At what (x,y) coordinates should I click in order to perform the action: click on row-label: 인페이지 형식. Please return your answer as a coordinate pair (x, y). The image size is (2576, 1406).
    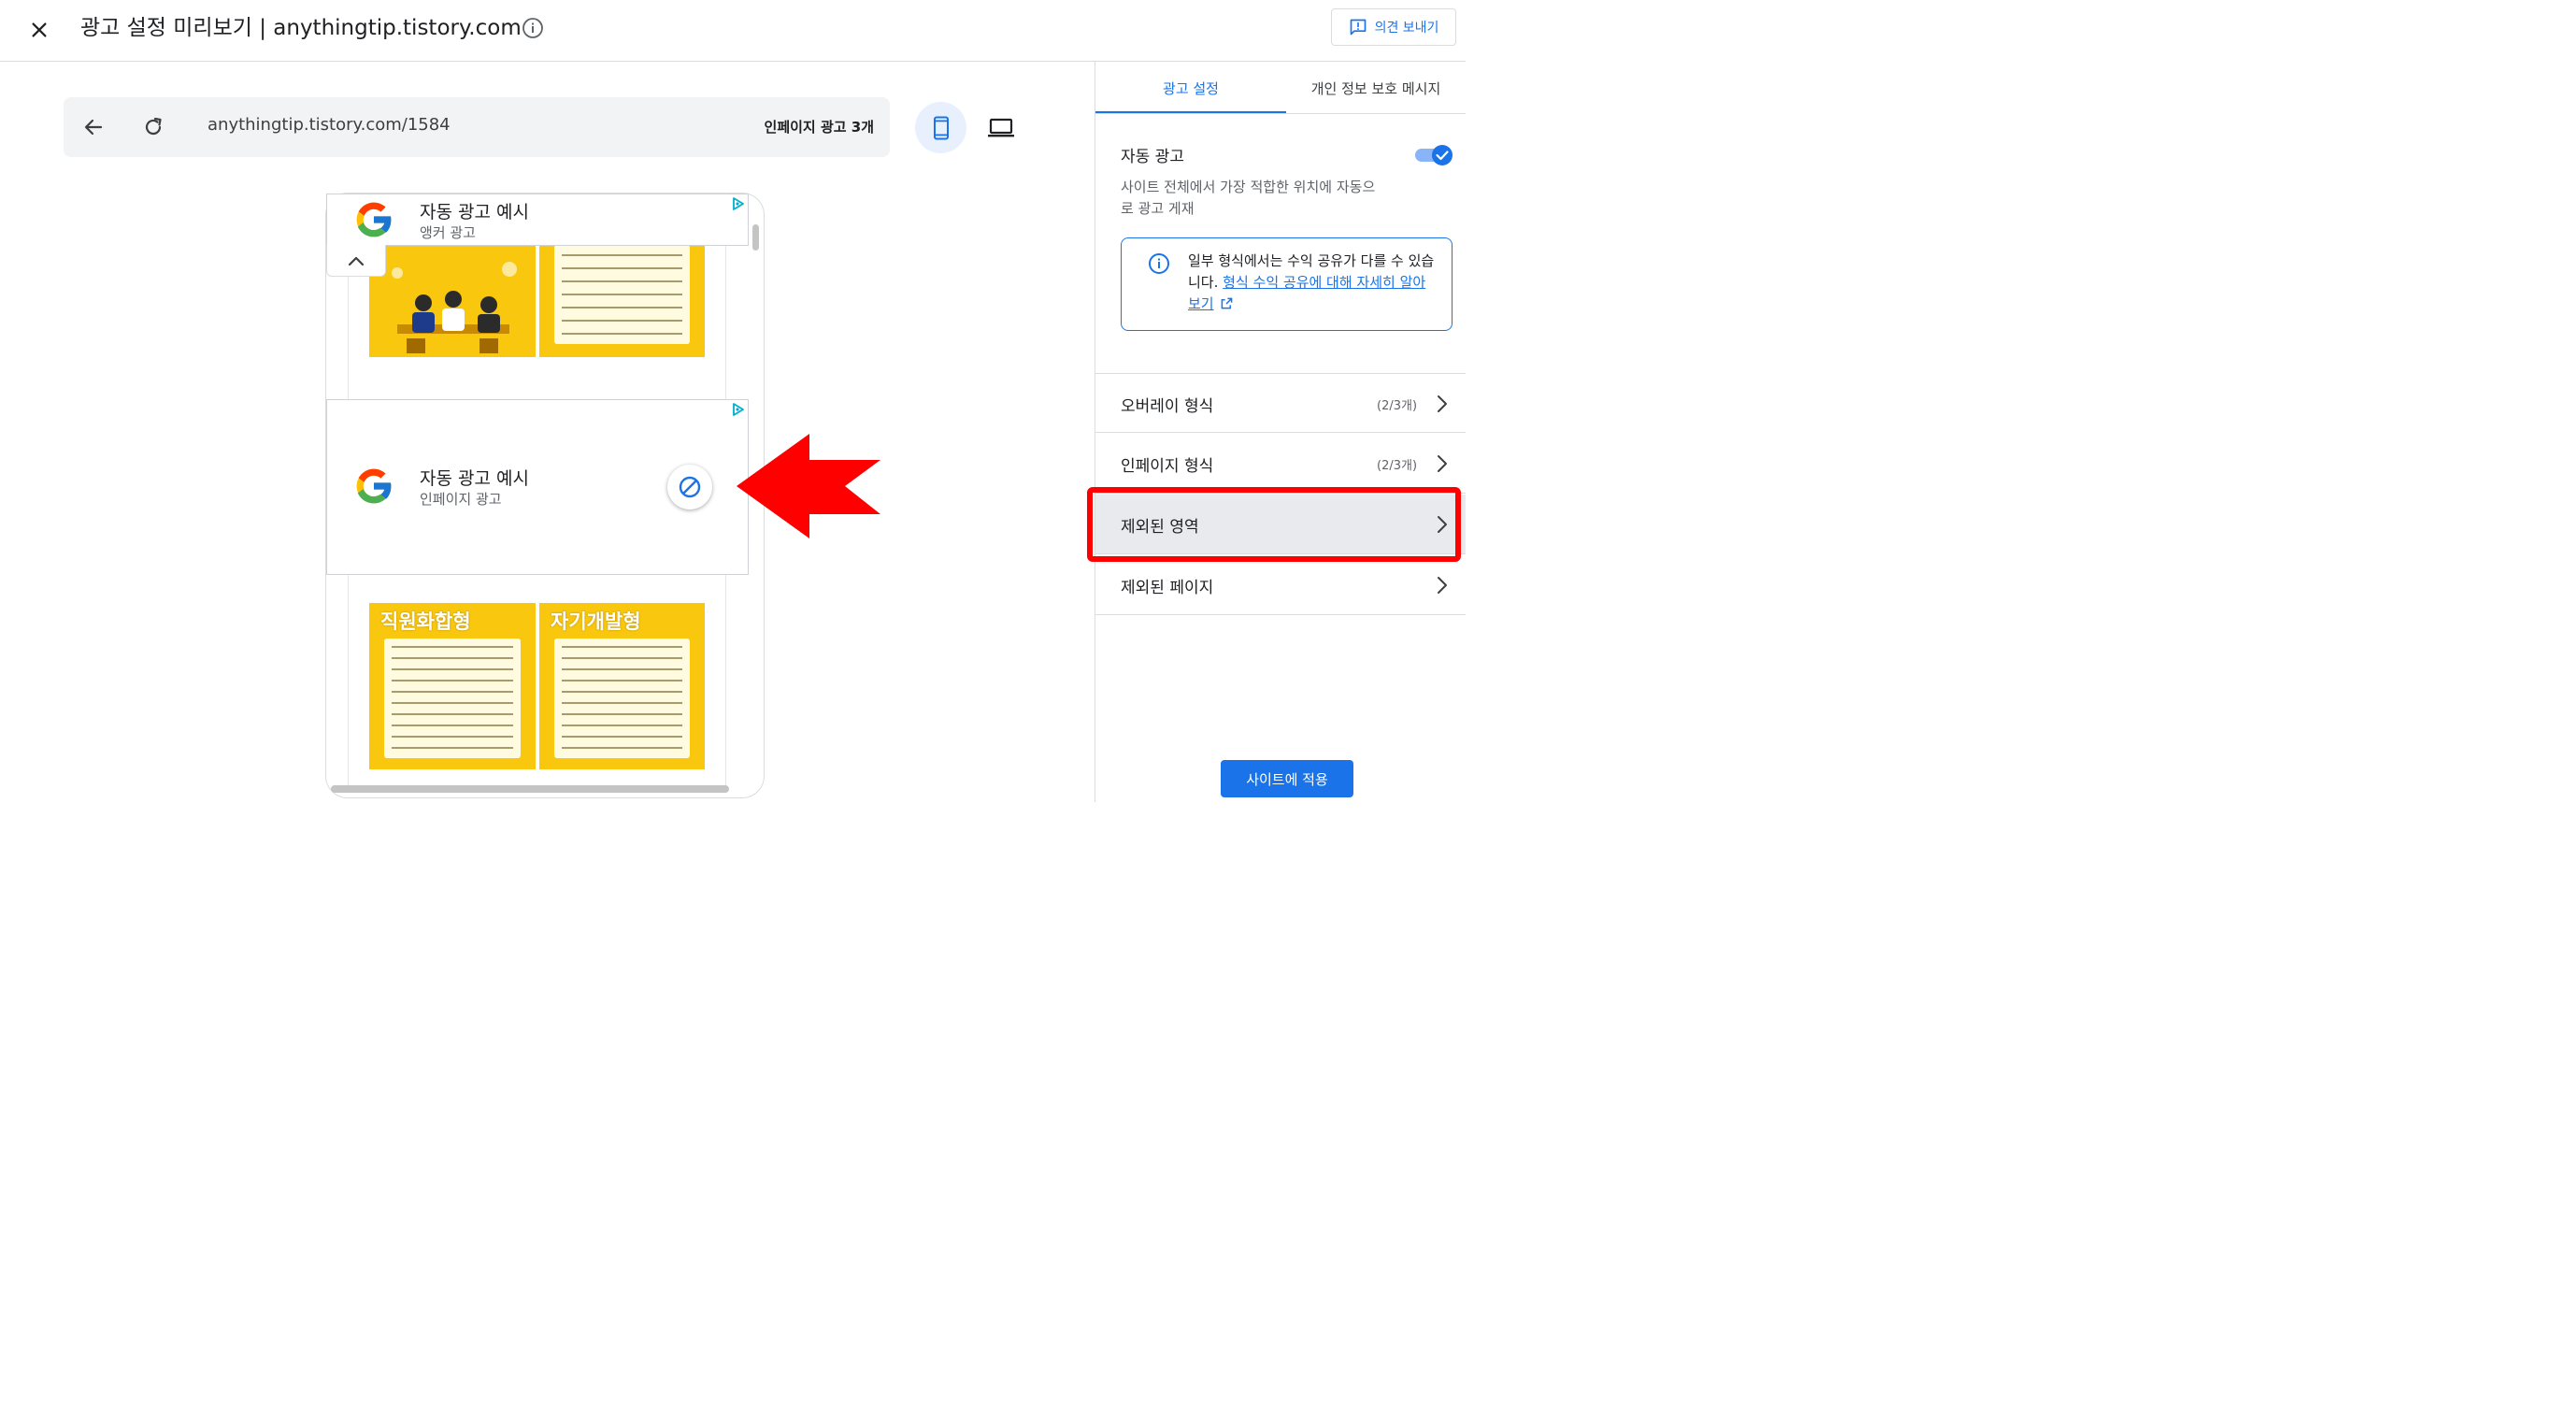
    Looking at the image, I should click on (1167, 466).